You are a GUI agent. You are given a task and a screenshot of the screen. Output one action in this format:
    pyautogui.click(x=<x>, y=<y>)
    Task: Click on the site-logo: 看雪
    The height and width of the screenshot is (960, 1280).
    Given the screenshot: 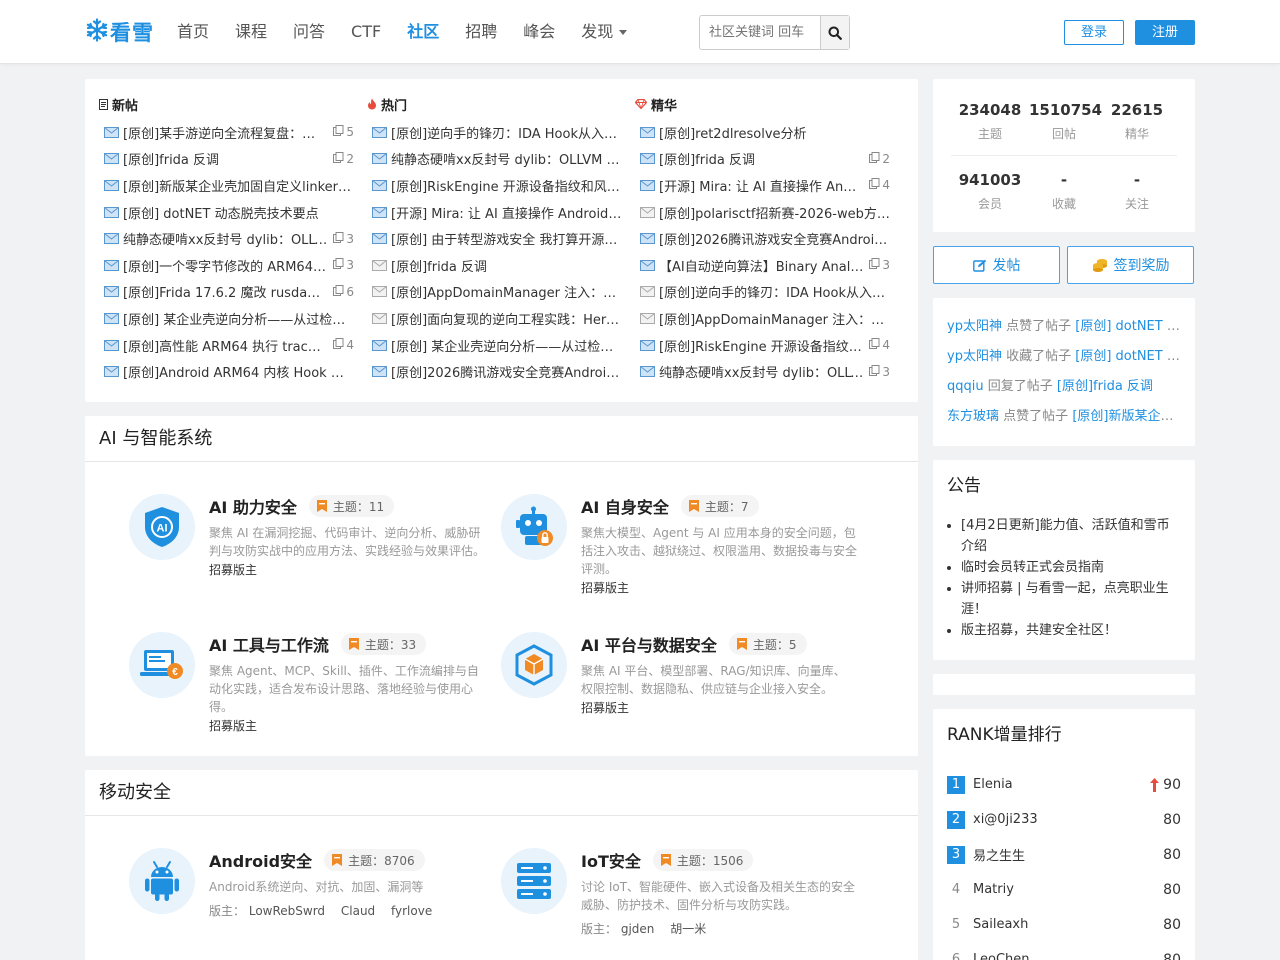 What is the action you would take?
    pyautogui.click(x=119, y=32)
    